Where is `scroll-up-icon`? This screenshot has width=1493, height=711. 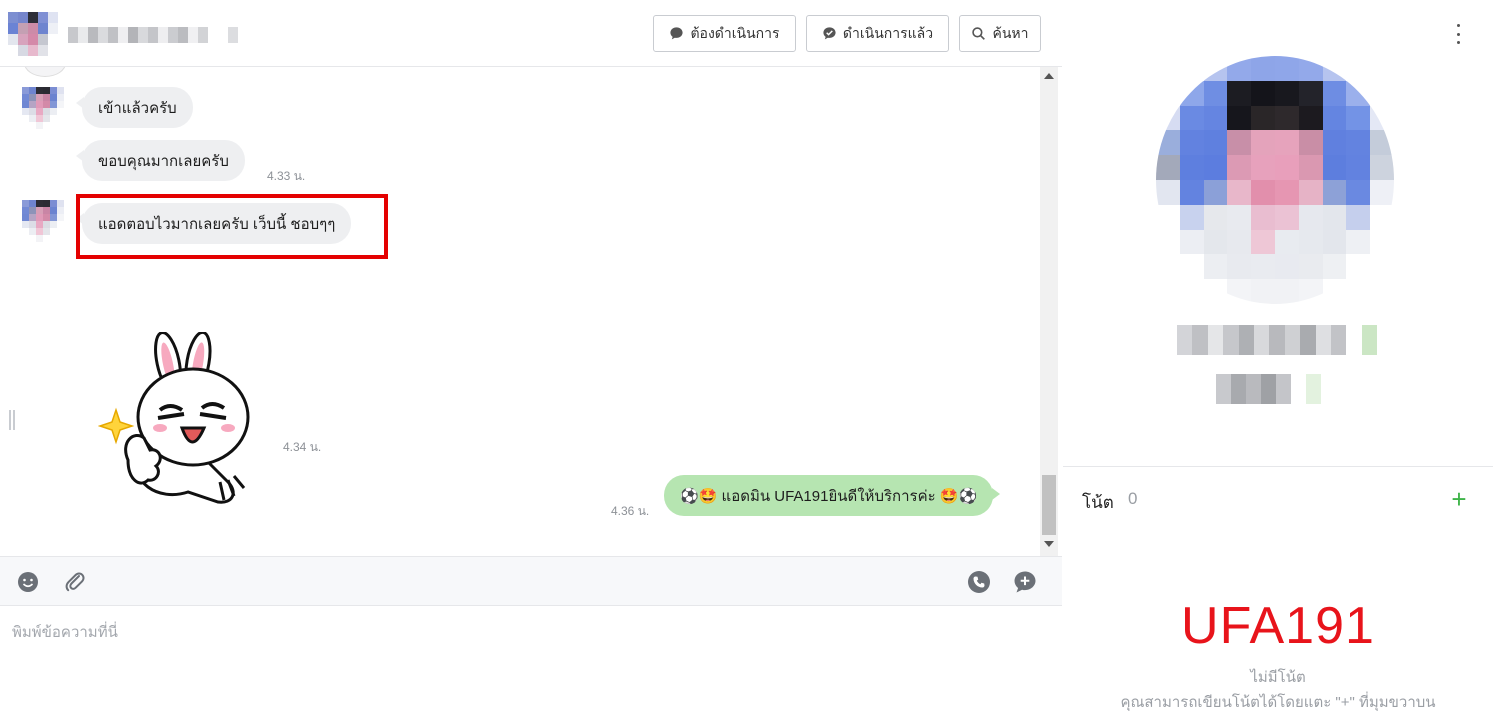
scroll-up-icon is located at coordinates (1049, 76).